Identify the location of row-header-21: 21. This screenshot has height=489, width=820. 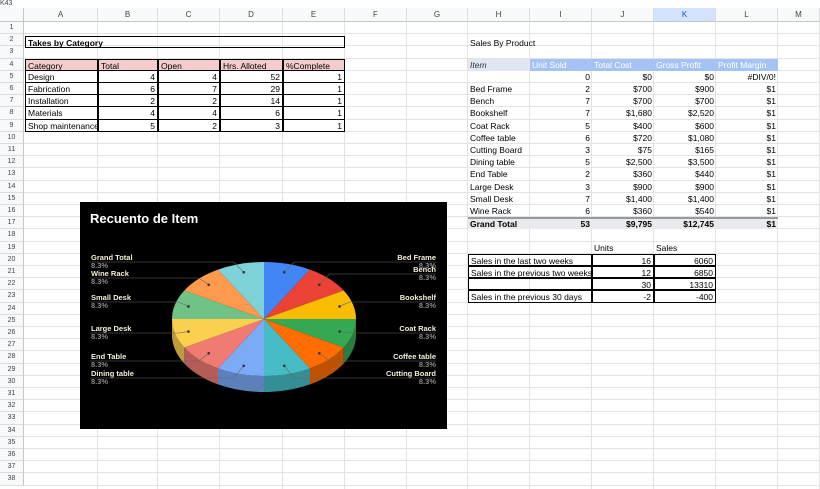
(12, 272).